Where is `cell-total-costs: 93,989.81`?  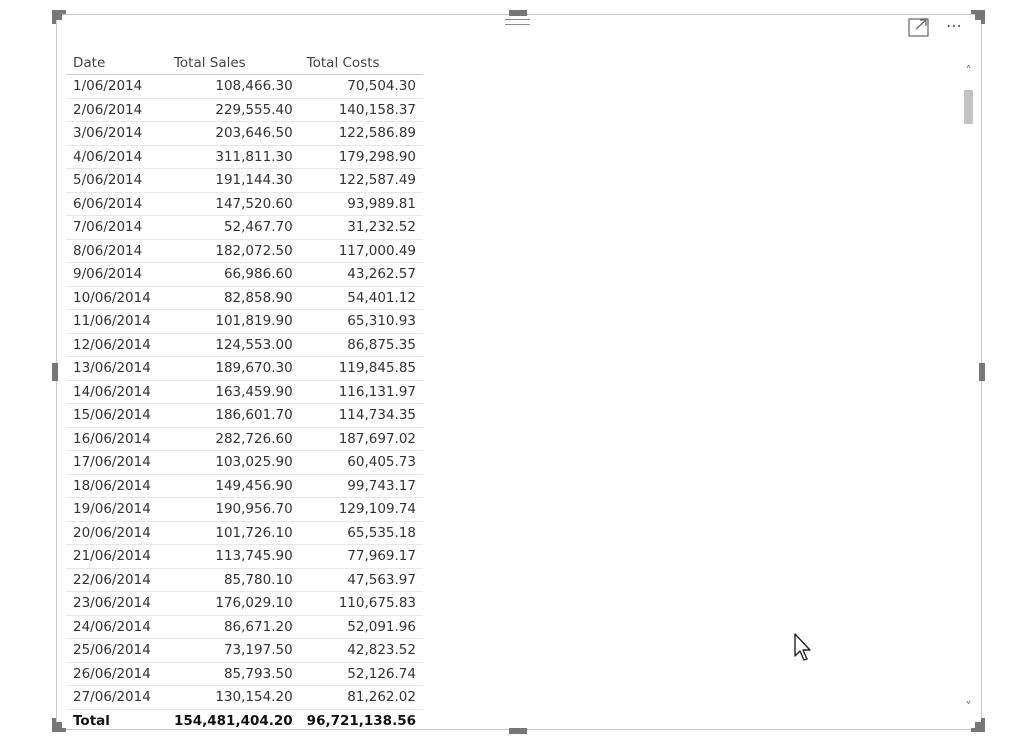
cell-total-costs: 93,989.81 is located at coordinates (361, 204).